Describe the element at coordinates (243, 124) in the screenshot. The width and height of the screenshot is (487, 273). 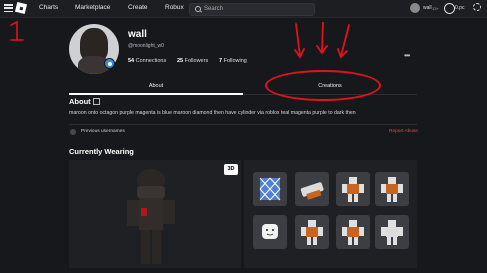
I see `about-divider` at that location.